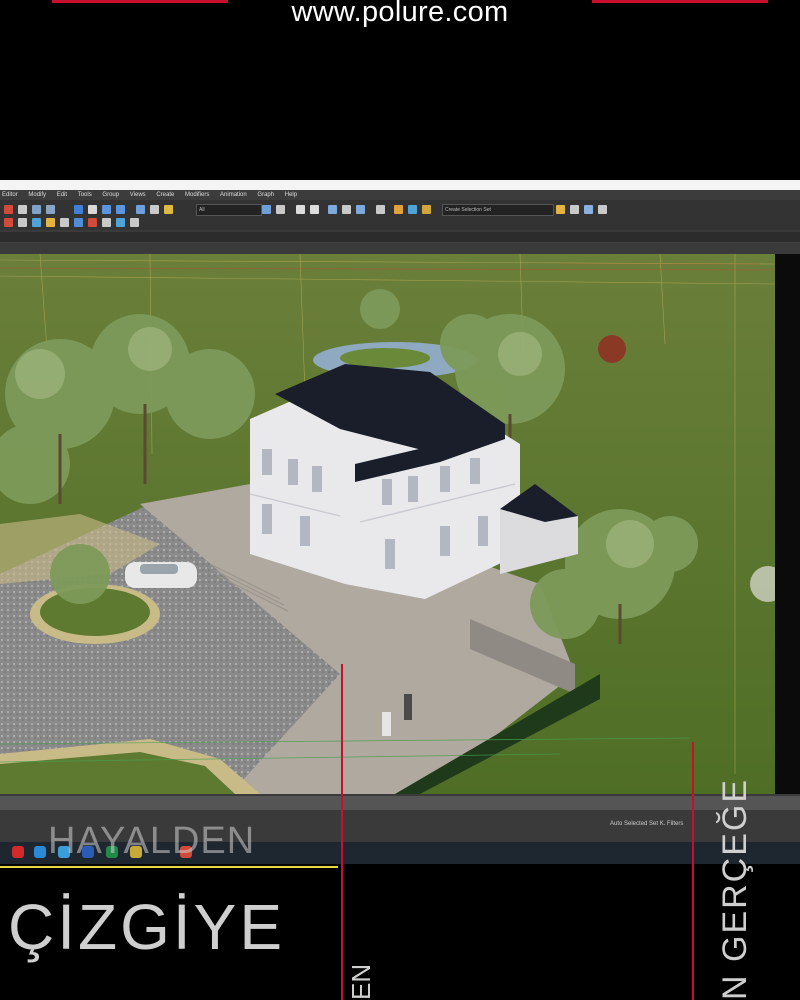 This screenshot has height=1000, width=800. Describe the element at coordinates (168, 209) in the screenshot. I see `percent-snap-icon` at that location.